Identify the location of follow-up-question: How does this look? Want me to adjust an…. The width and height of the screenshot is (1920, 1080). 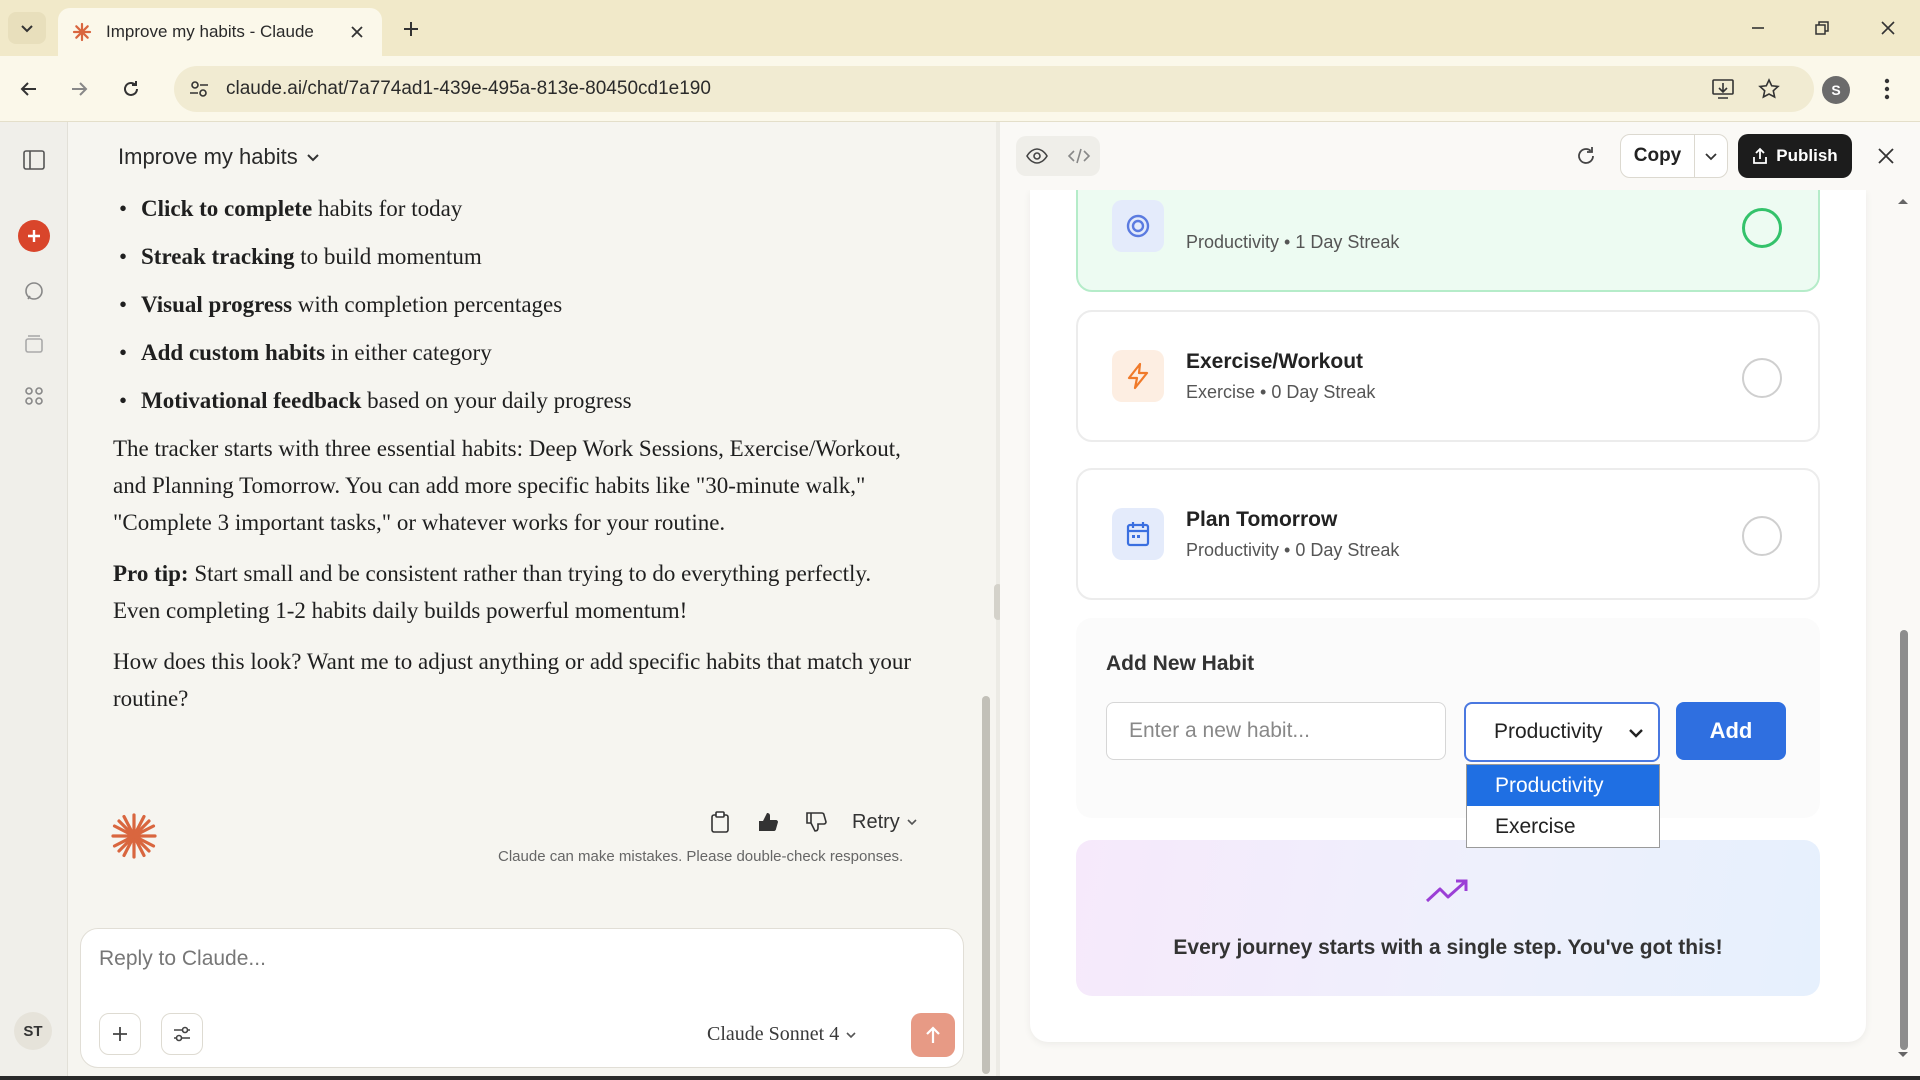
(512, 680).